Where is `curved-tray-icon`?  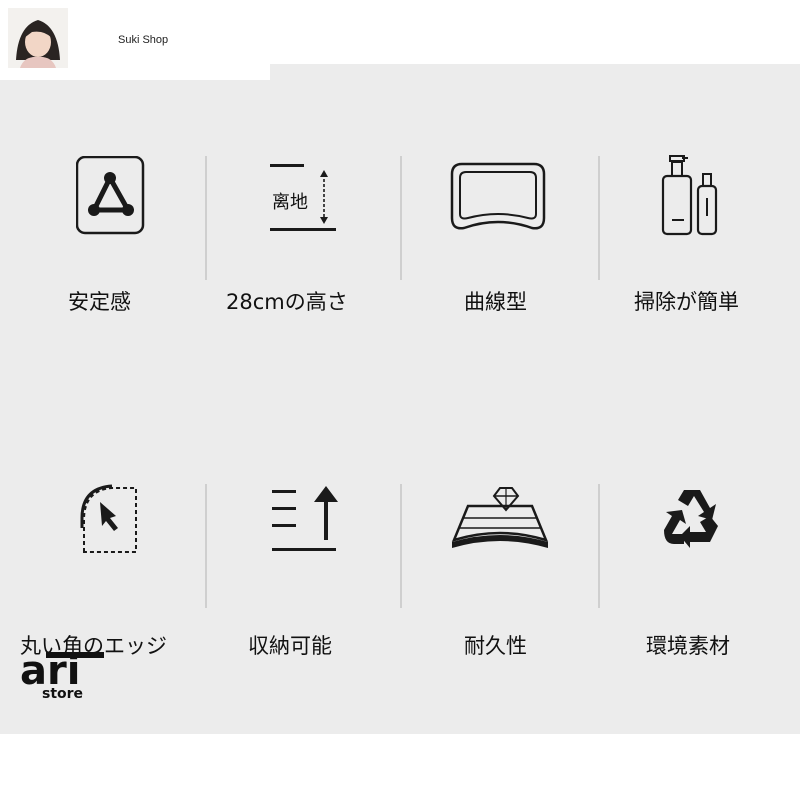
curved-tray-icon is located at coordinates (498, 198).